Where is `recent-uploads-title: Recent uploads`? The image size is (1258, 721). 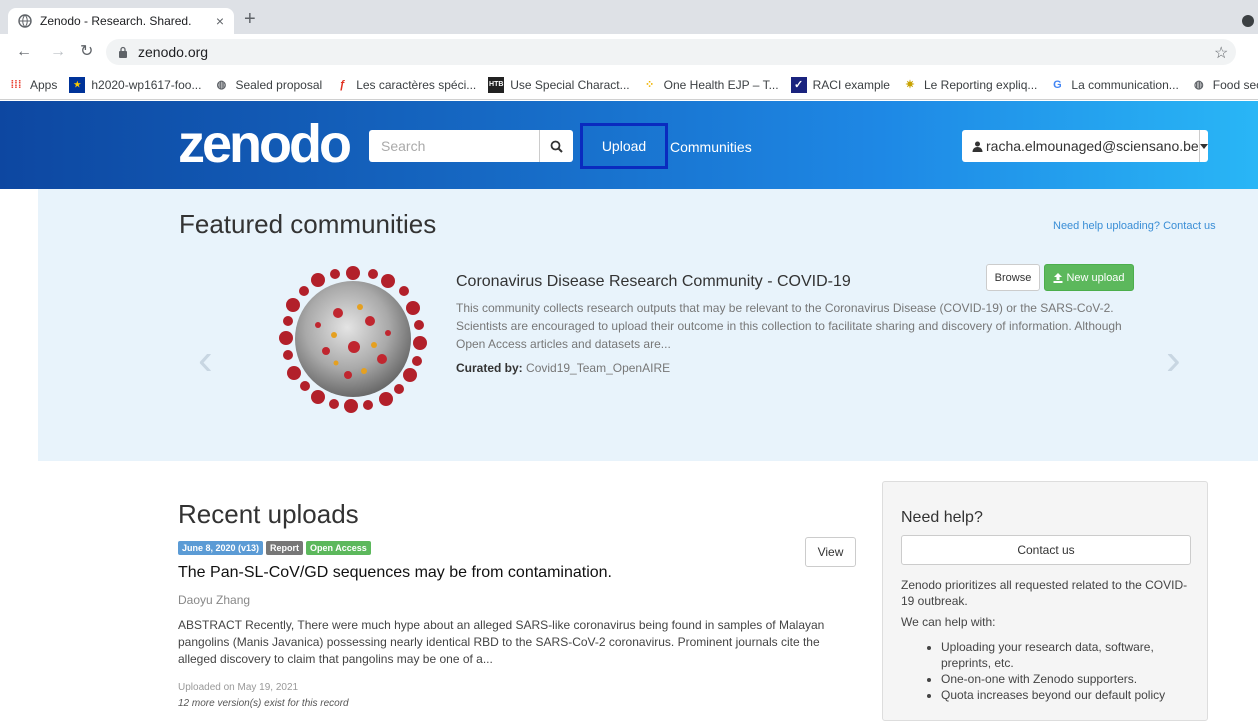
recent-uploads-title: Recent uploads is located at coordinates (268, 514).